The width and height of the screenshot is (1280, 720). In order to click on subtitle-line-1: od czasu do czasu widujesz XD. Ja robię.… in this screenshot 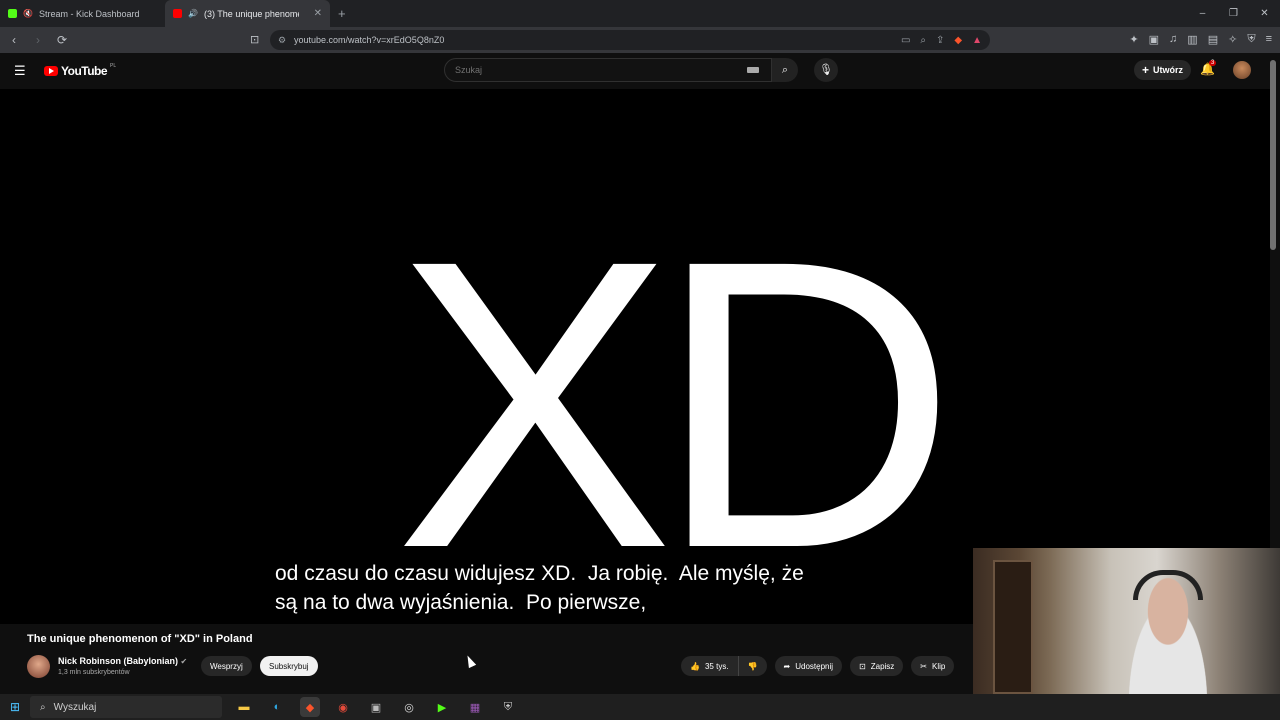, I will do `click(539, 573)`.